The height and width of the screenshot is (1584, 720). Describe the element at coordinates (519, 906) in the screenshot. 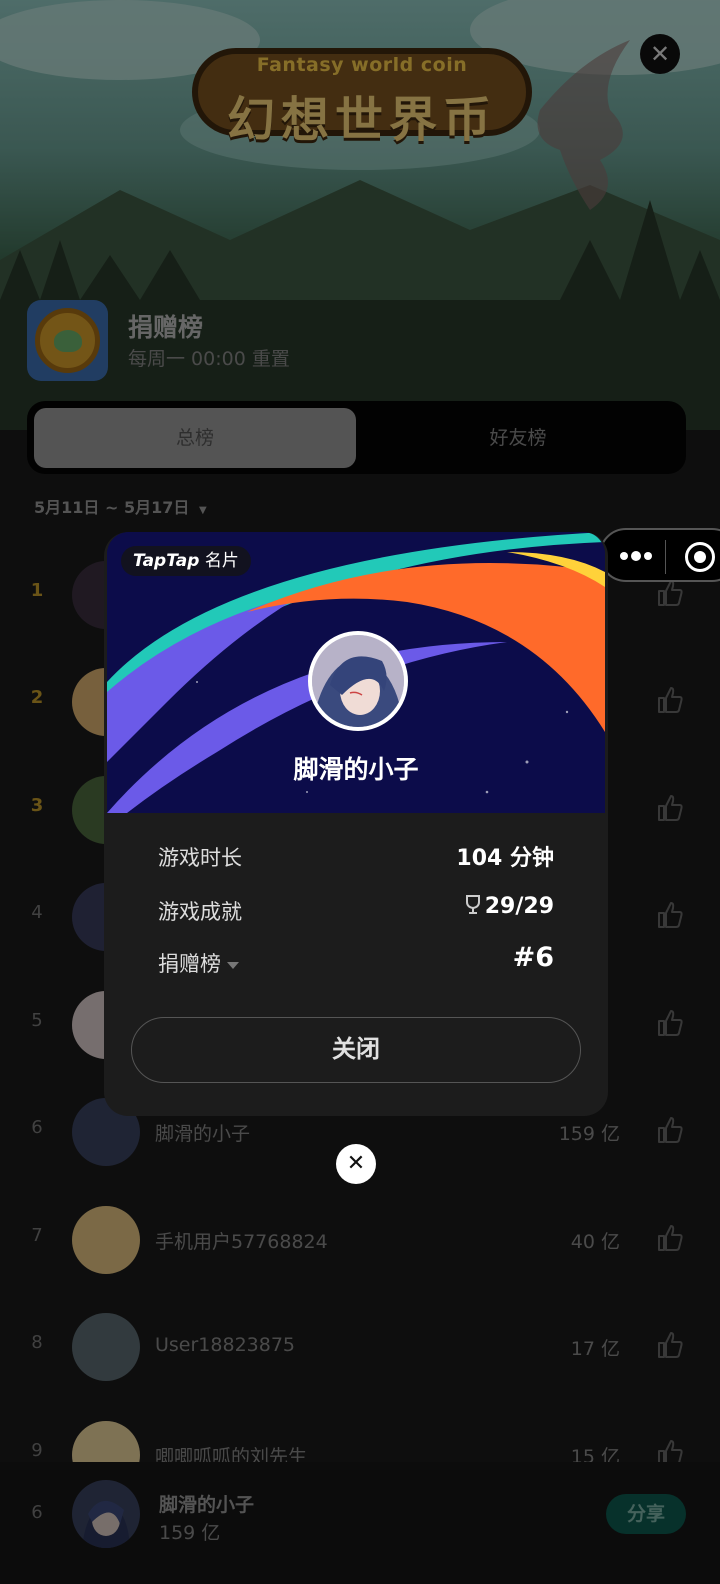

I see `stat-value: 29/29` at that location.